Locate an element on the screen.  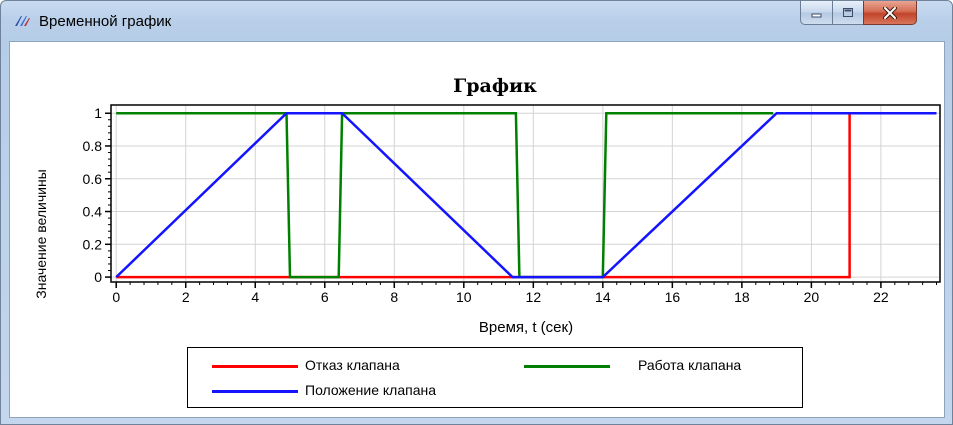
x-tick-label: 0 is located at coordinates (116, 297).